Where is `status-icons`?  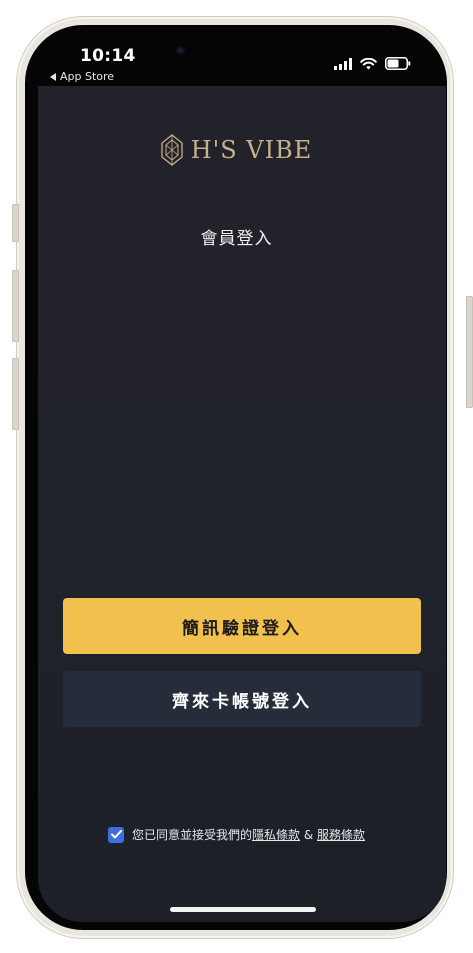 status-icons is located at coordinates (372, 63).